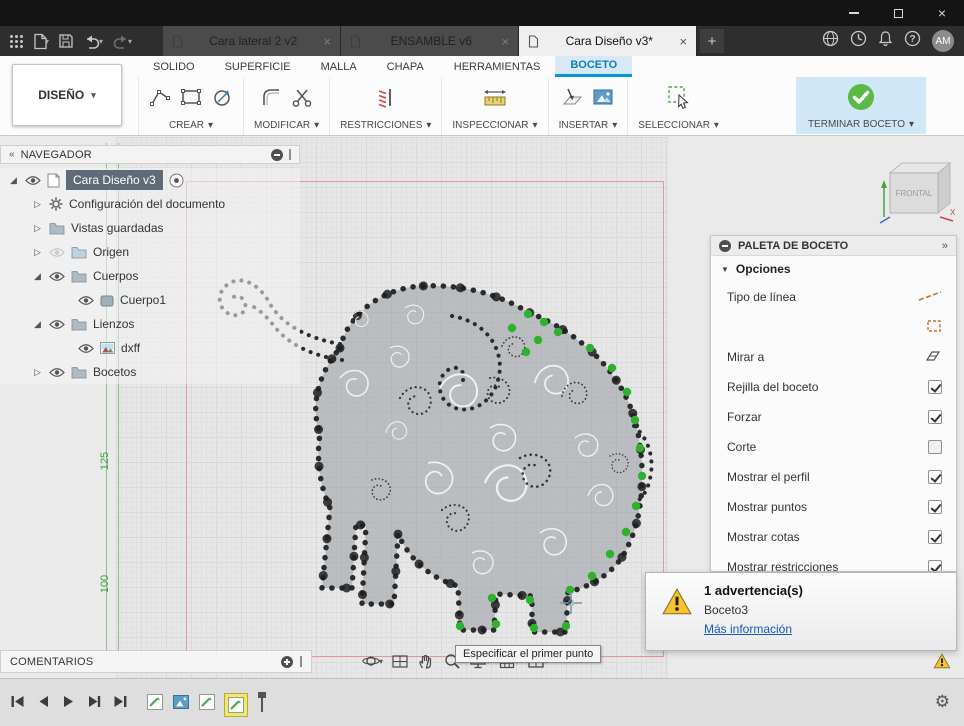 This screenshot has width=964, height=726. What do you see at coordinates (934, 327) in the screenshot?
I see `construction-line-icon` at bounding box center [934, 327].